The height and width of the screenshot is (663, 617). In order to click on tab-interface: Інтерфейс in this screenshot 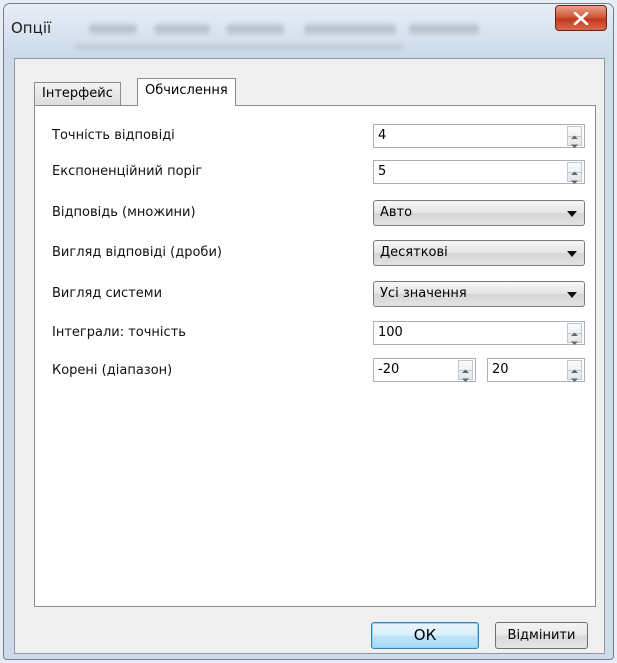, I will do `click(77, 93)`.